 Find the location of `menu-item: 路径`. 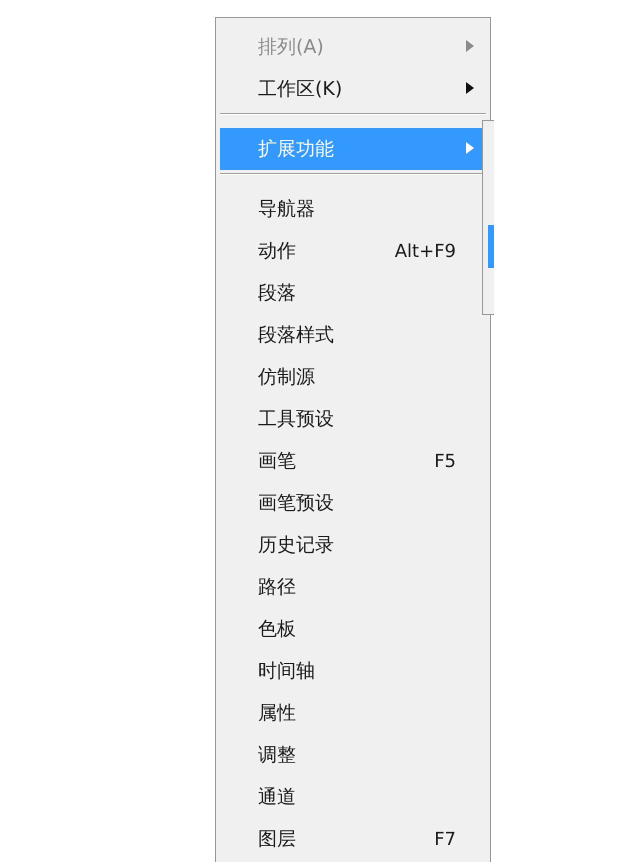

menu-item: 路径 is located at coordinates (351, 587).